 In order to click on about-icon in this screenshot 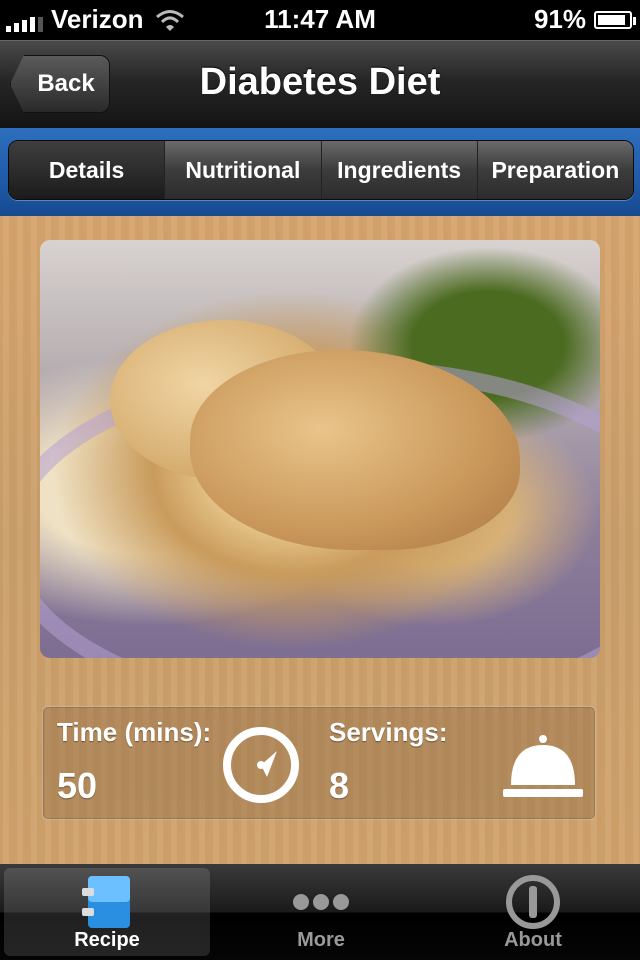, I will do `click(533, 902)`.